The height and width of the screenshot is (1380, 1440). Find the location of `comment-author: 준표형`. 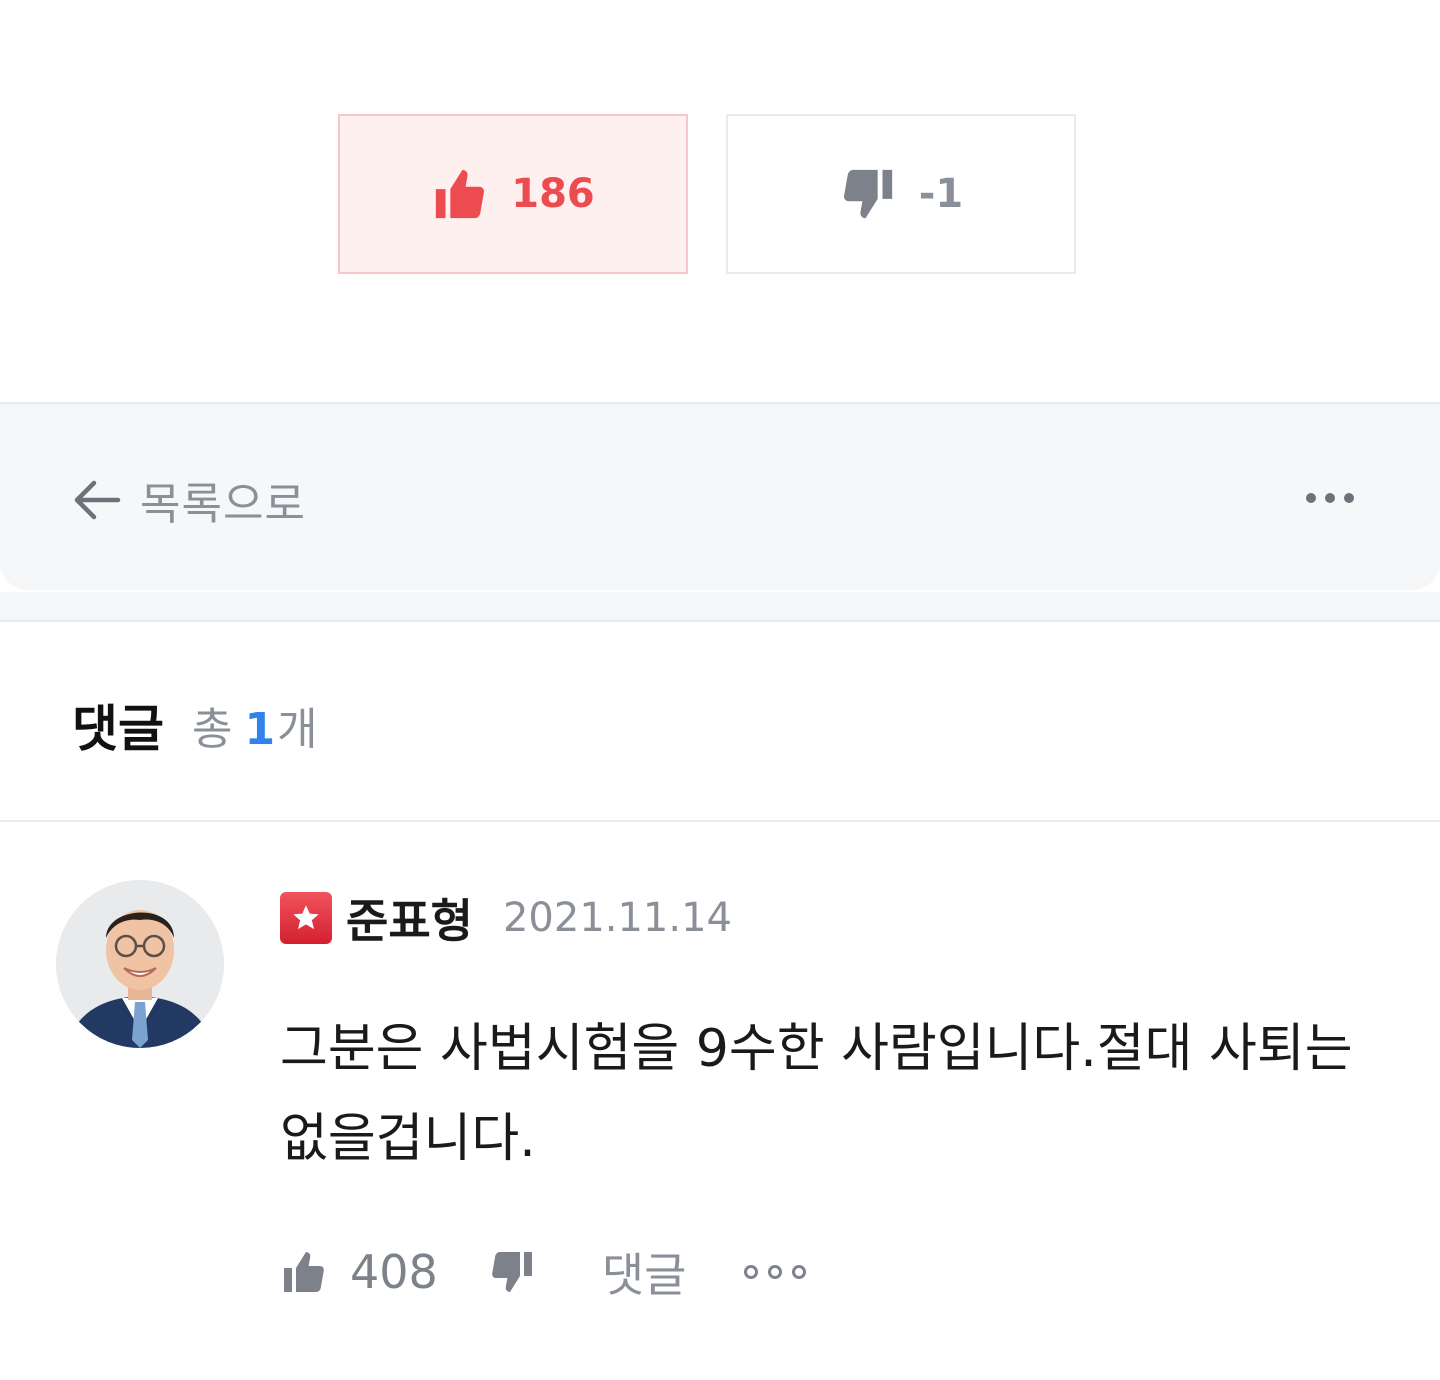

comment-author: 준표형 is located at coordinates (409, 918).